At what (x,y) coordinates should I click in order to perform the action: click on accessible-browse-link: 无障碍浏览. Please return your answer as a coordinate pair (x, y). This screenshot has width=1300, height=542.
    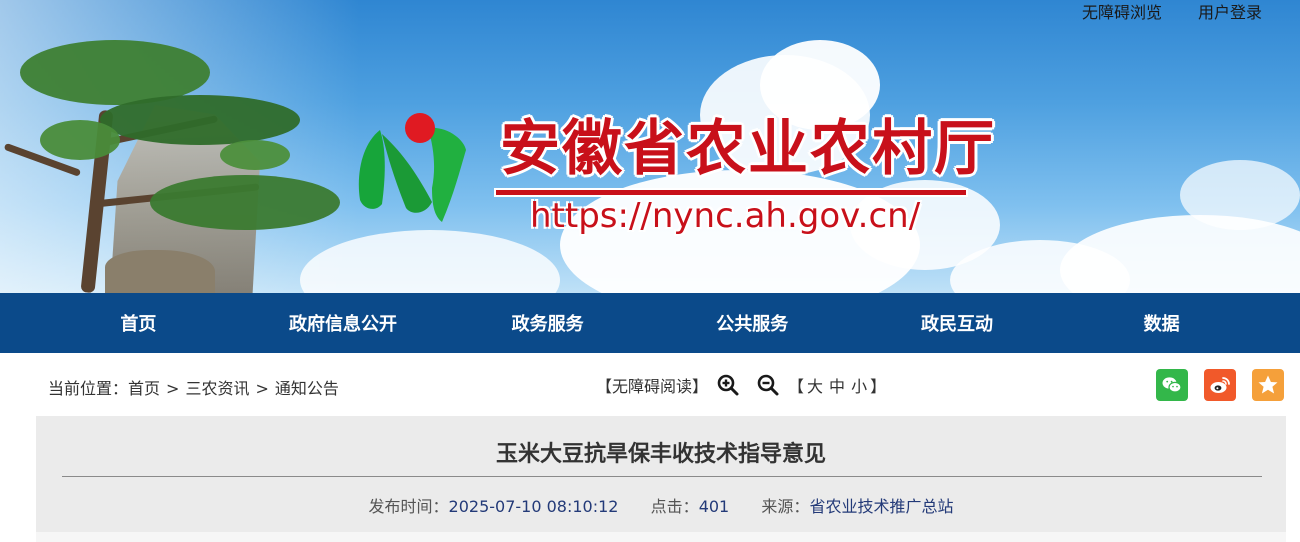
    Looking at the image, I should click on (1122, 13).